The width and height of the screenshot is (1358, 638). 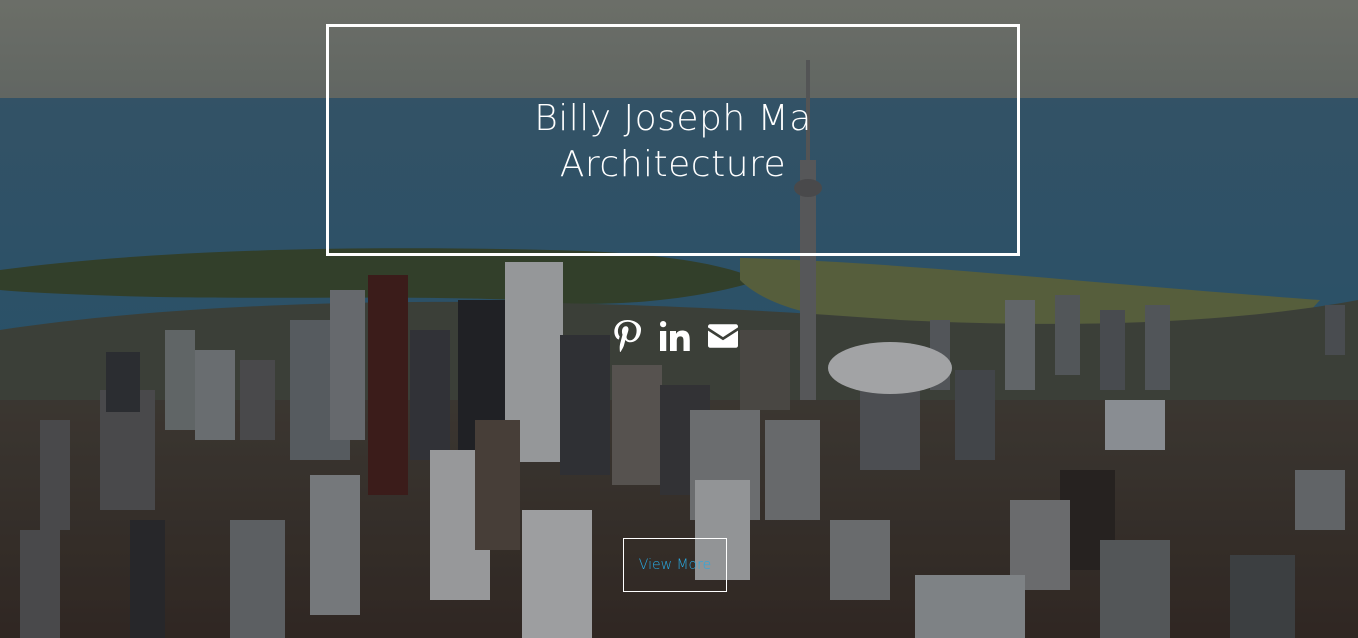 I want to click on email-icon, so click(x=723, y=336).